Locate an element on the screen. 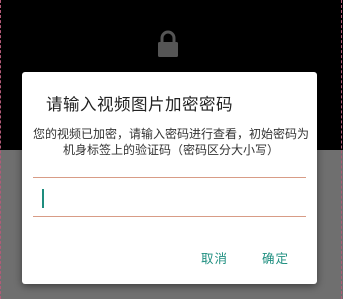 The image size is (343, 299). cancel-button: 取消 is located at coordinates (214, 257).